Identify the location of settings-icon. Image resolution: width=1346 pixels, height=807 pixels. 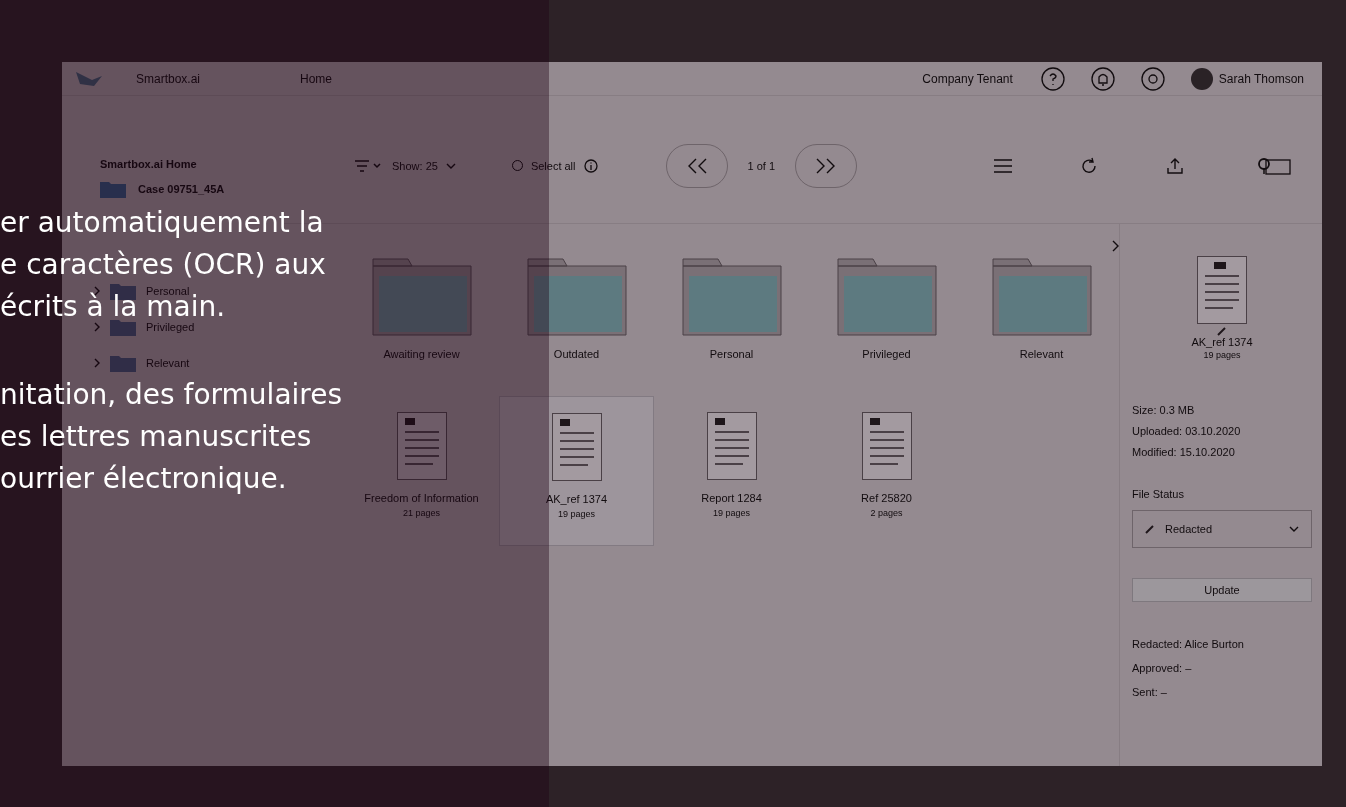
(1152, 78).